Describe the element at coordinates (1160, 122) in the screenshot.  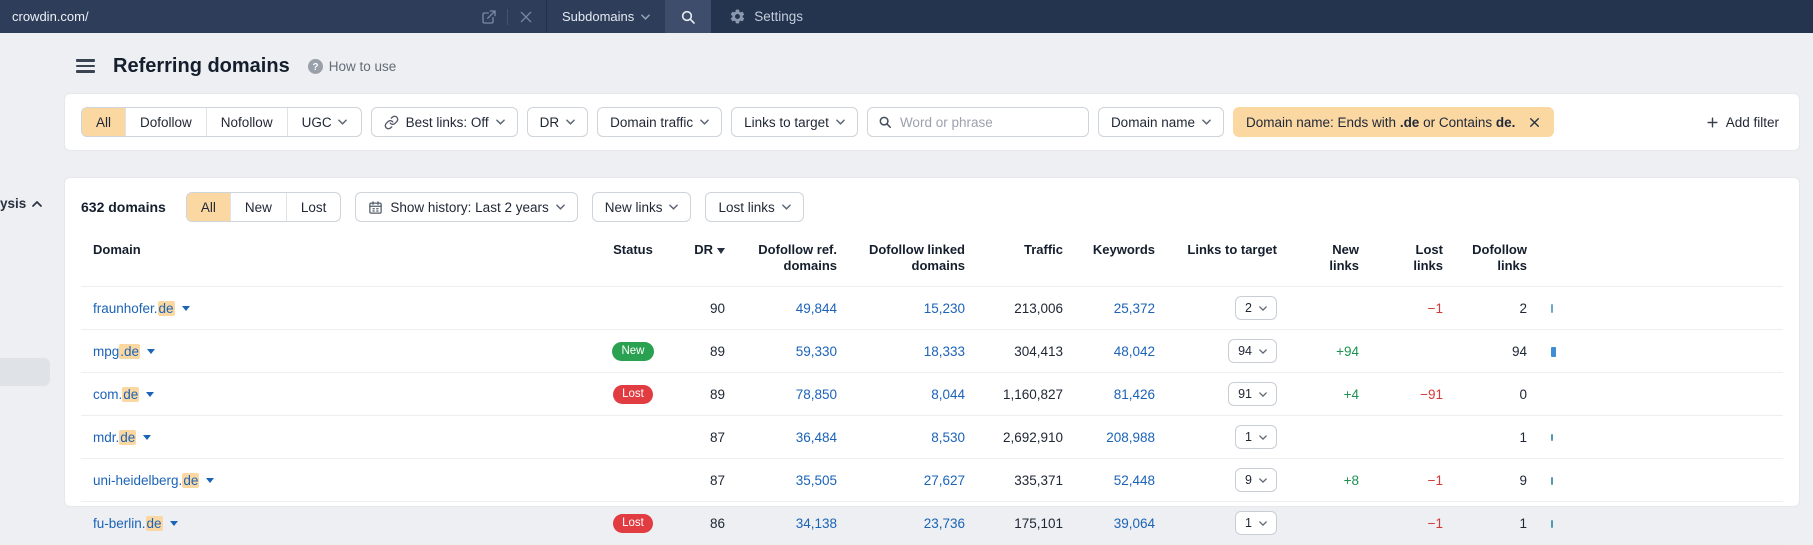
I see `domain-name-filter-dropdown: Domain name` at that location.